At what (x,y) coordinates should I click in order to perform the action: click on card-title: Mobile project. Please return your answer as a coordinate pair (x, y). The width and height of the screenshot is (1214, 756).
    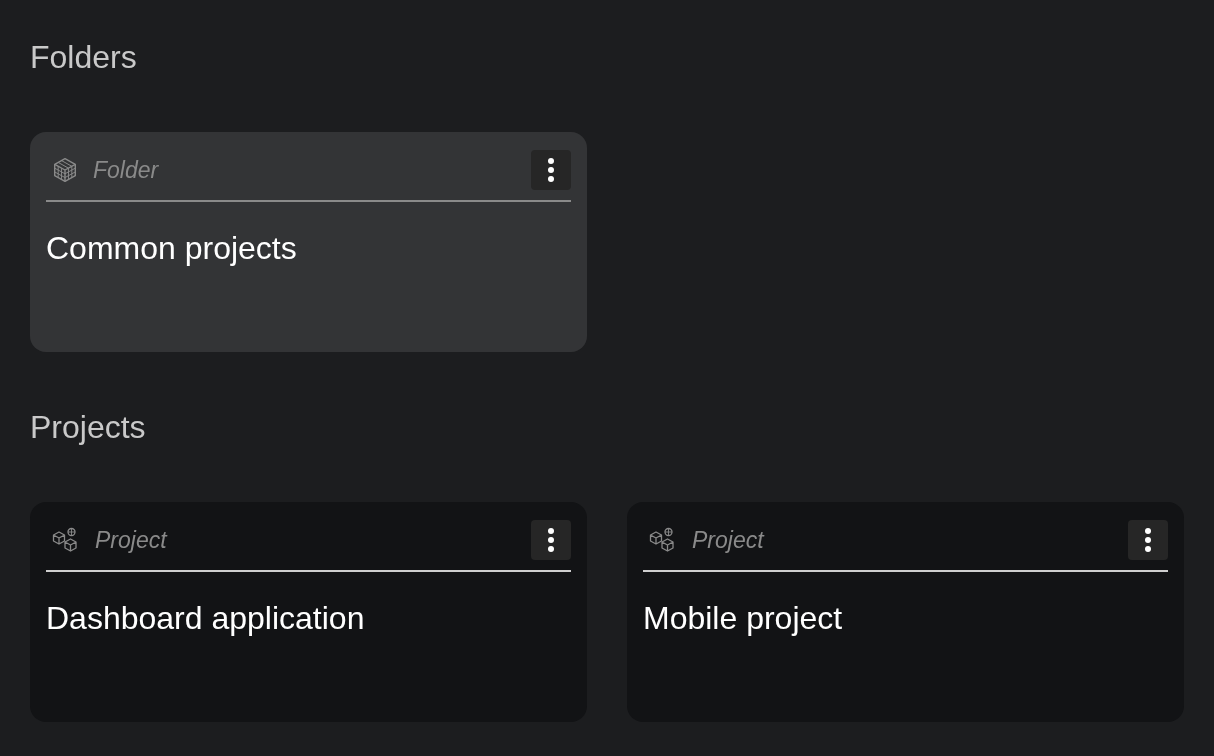
    Looking at the image, I should click on (743, 618).